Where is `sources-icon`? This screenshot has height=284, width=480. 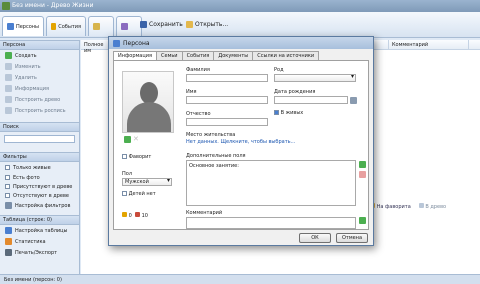
sources-icon is located at coordinates (124, 26).